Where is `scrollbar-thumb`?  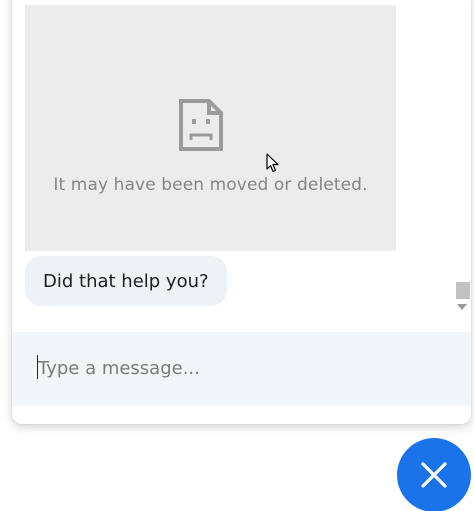 scrollbar-thumb is located at coordinates (463, 290).